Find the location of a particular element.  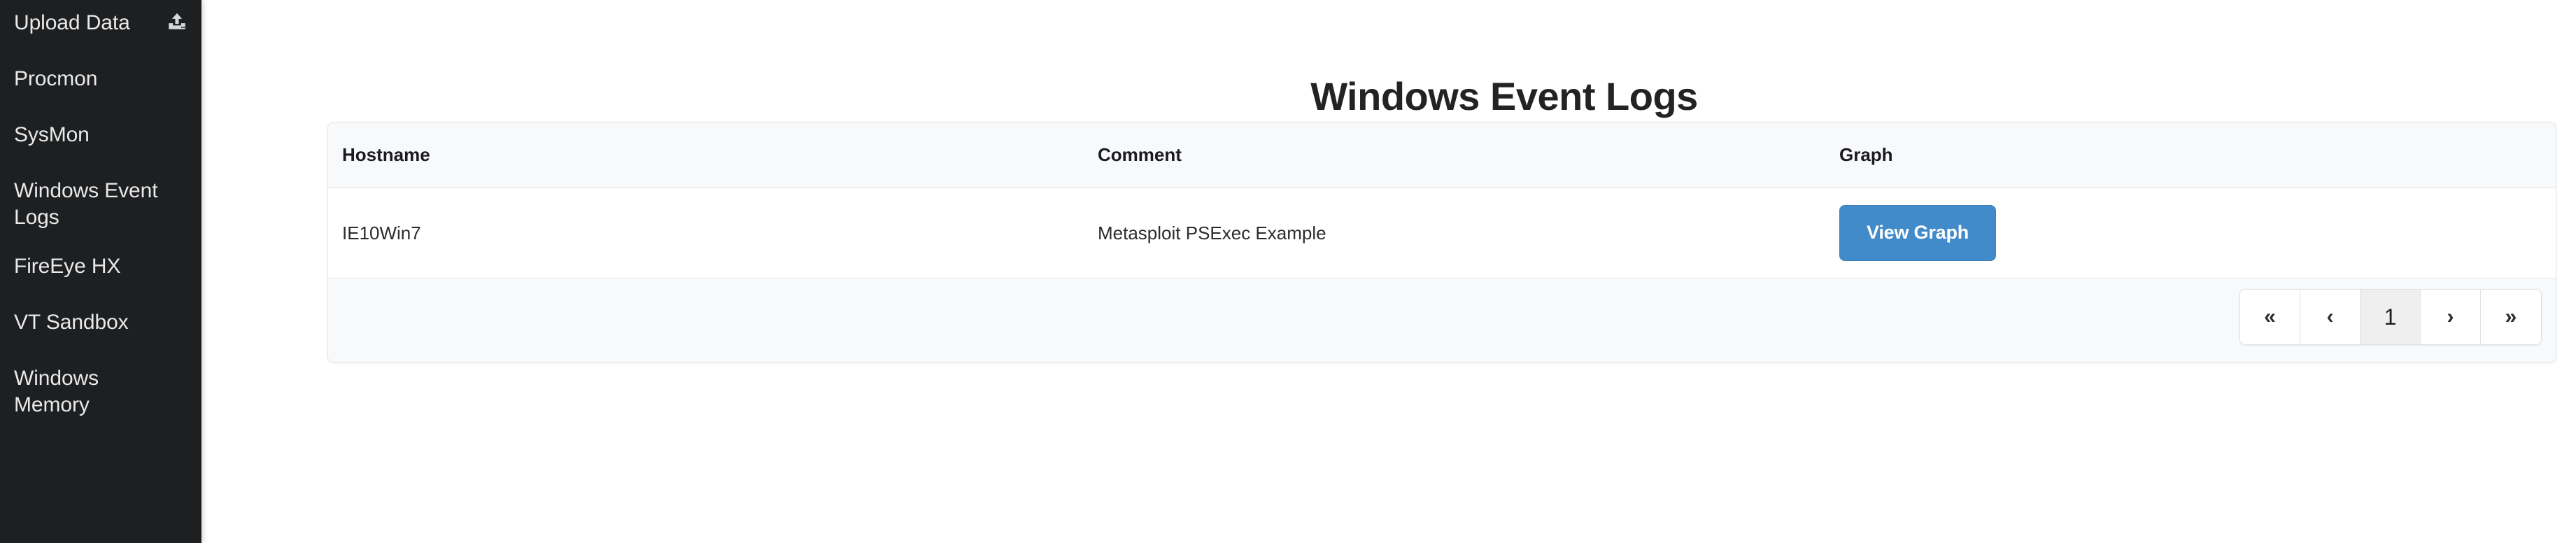

view-graph-button: View Graph is located at coordinates (1918, 233).